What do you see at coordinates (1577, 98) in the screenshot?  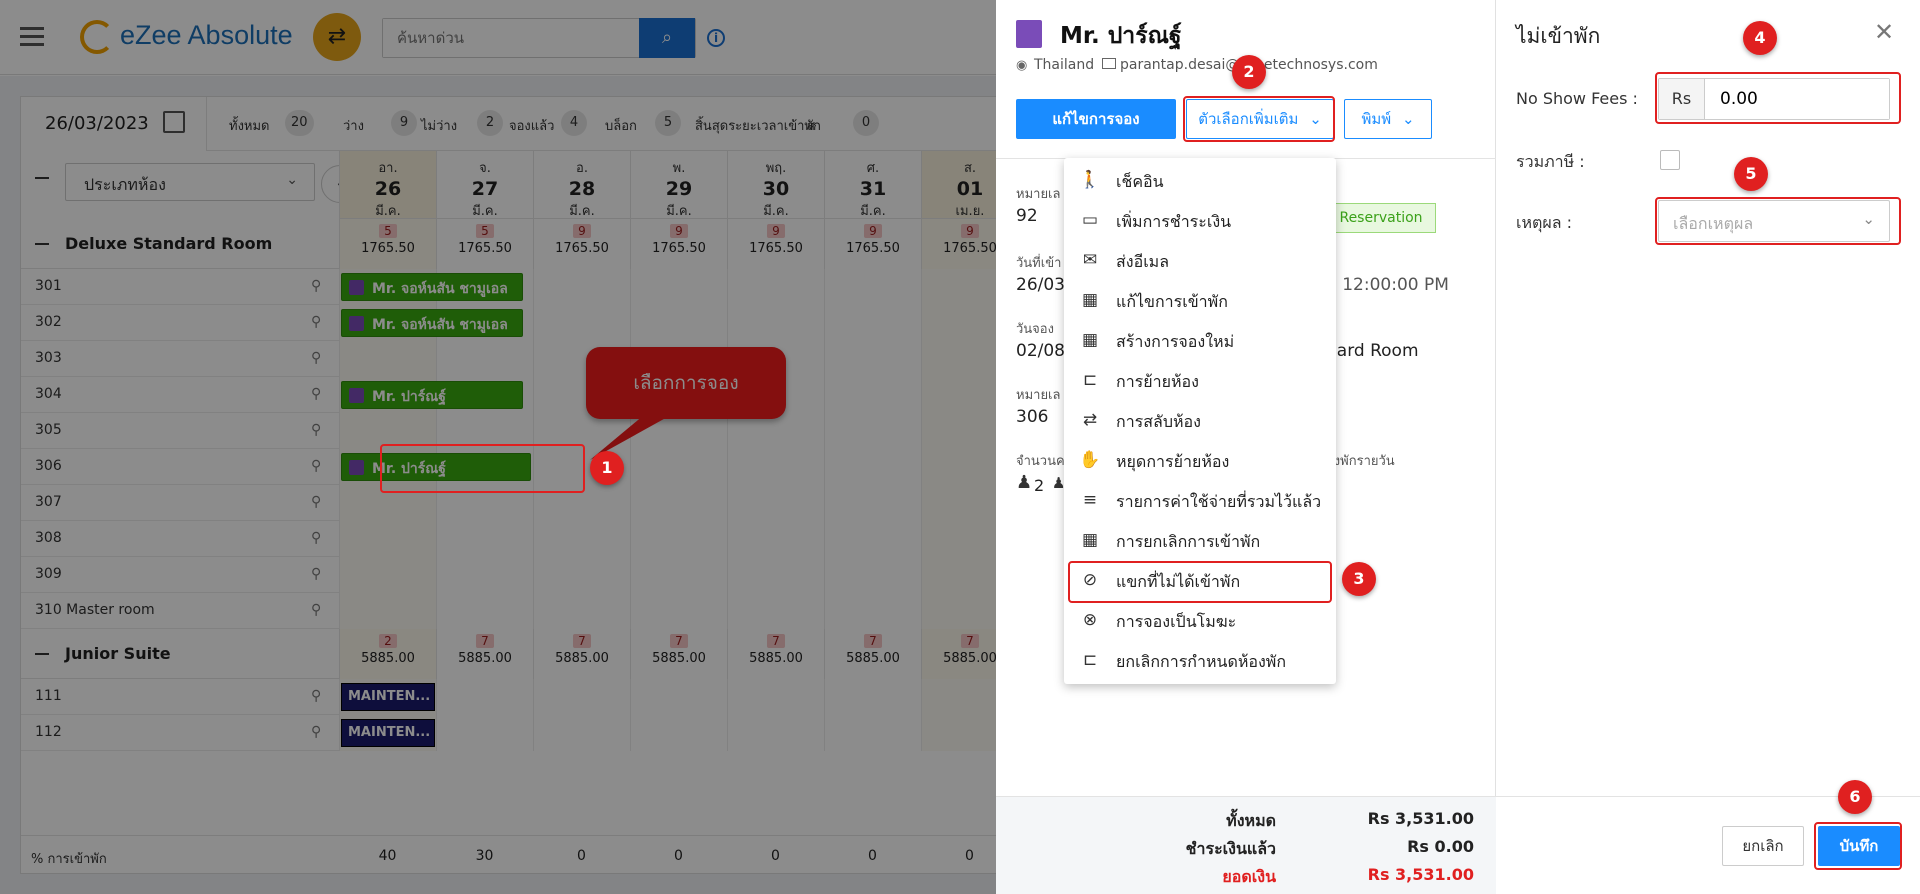 I see `no-show-fees-label: No Show Fees :` at bounding box center [1577, 98].